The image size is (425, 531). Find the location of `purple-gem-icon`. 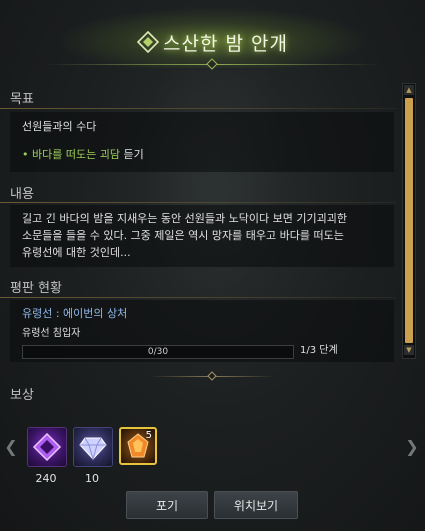

purple-gem-icon is located at coordinates (47, 447).